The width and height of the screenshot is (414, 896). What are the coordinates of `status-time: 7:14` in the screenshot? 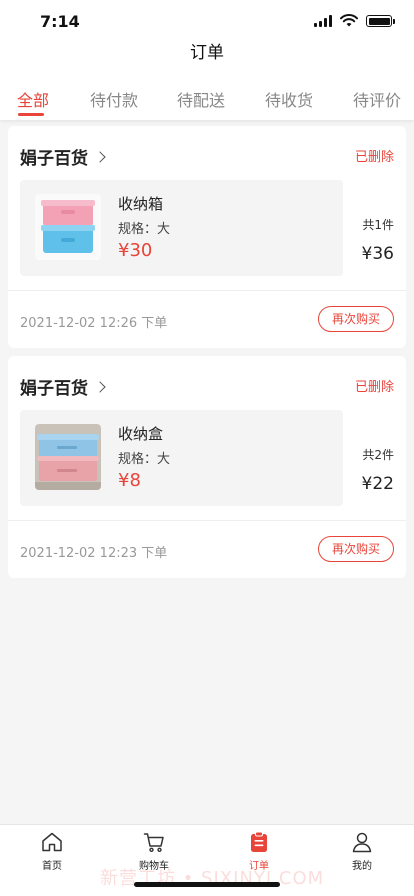 It's located at (60, 21).